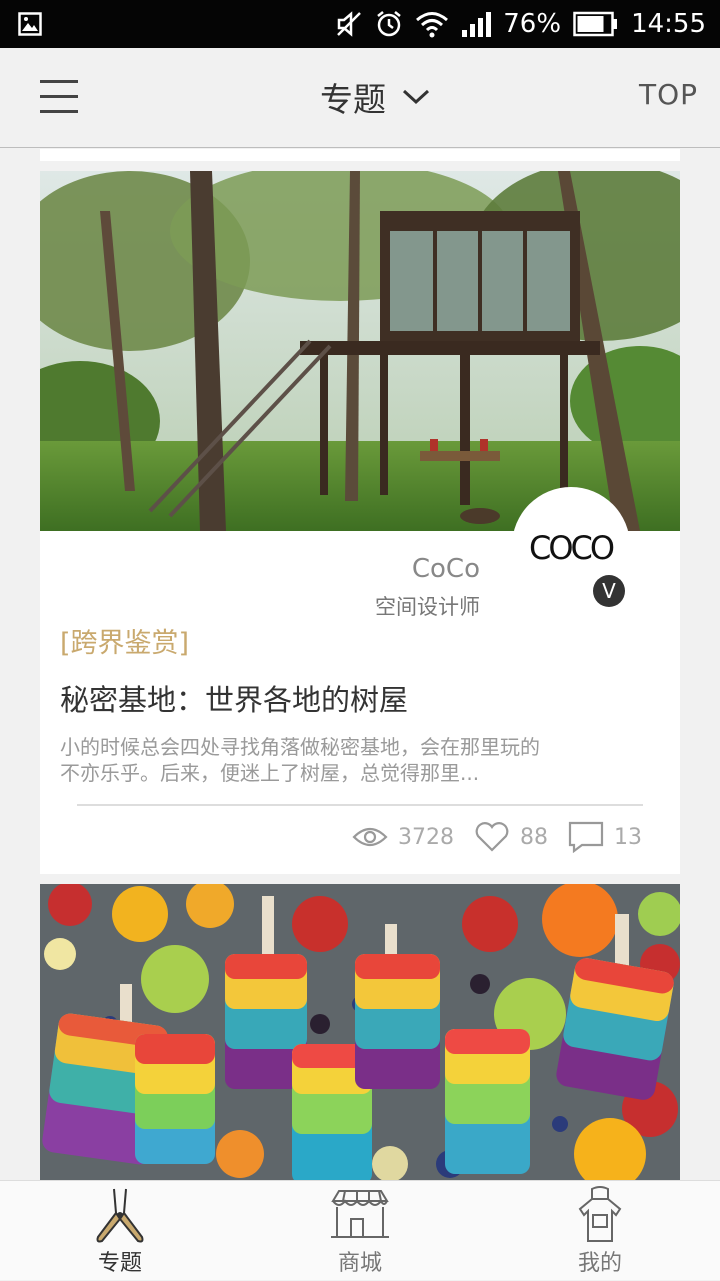 Image resolution: width=720 pixels, height=1281 pixels. I want to click on comment-icon, so click(586, 837).